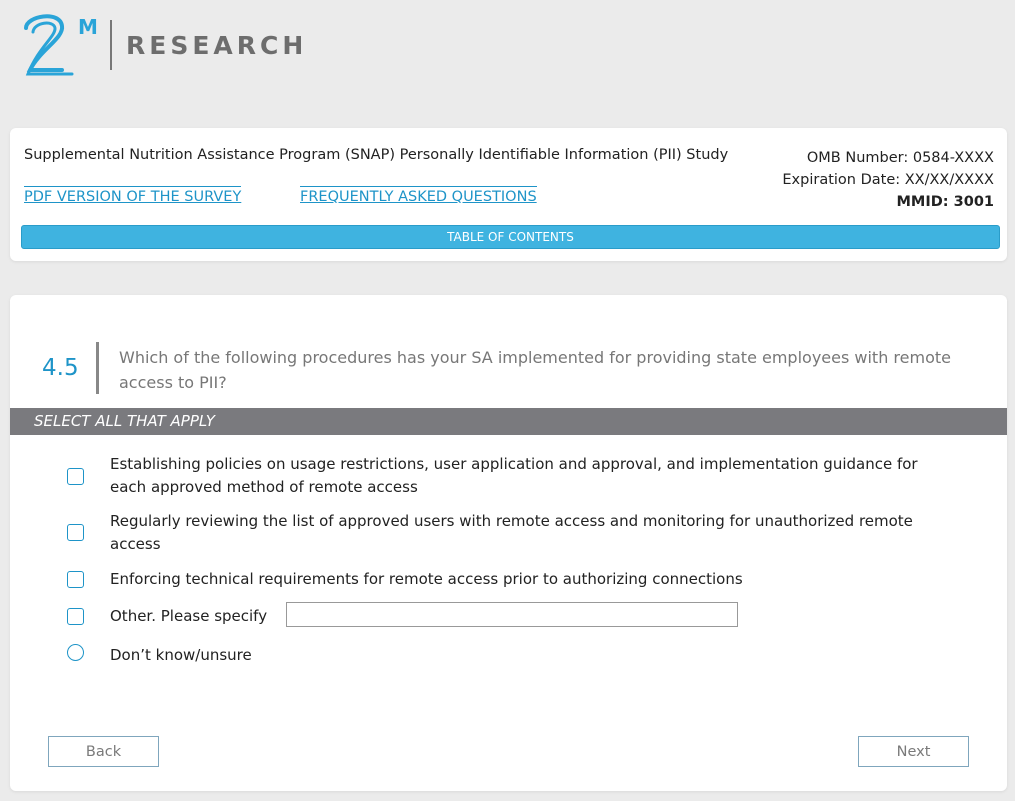 This screenshot has height=801, width=1015. What do you see at coordinates (75, 652) in the screenshot?
I see `option-dont-know-radio` at bounding box center [75, 652].